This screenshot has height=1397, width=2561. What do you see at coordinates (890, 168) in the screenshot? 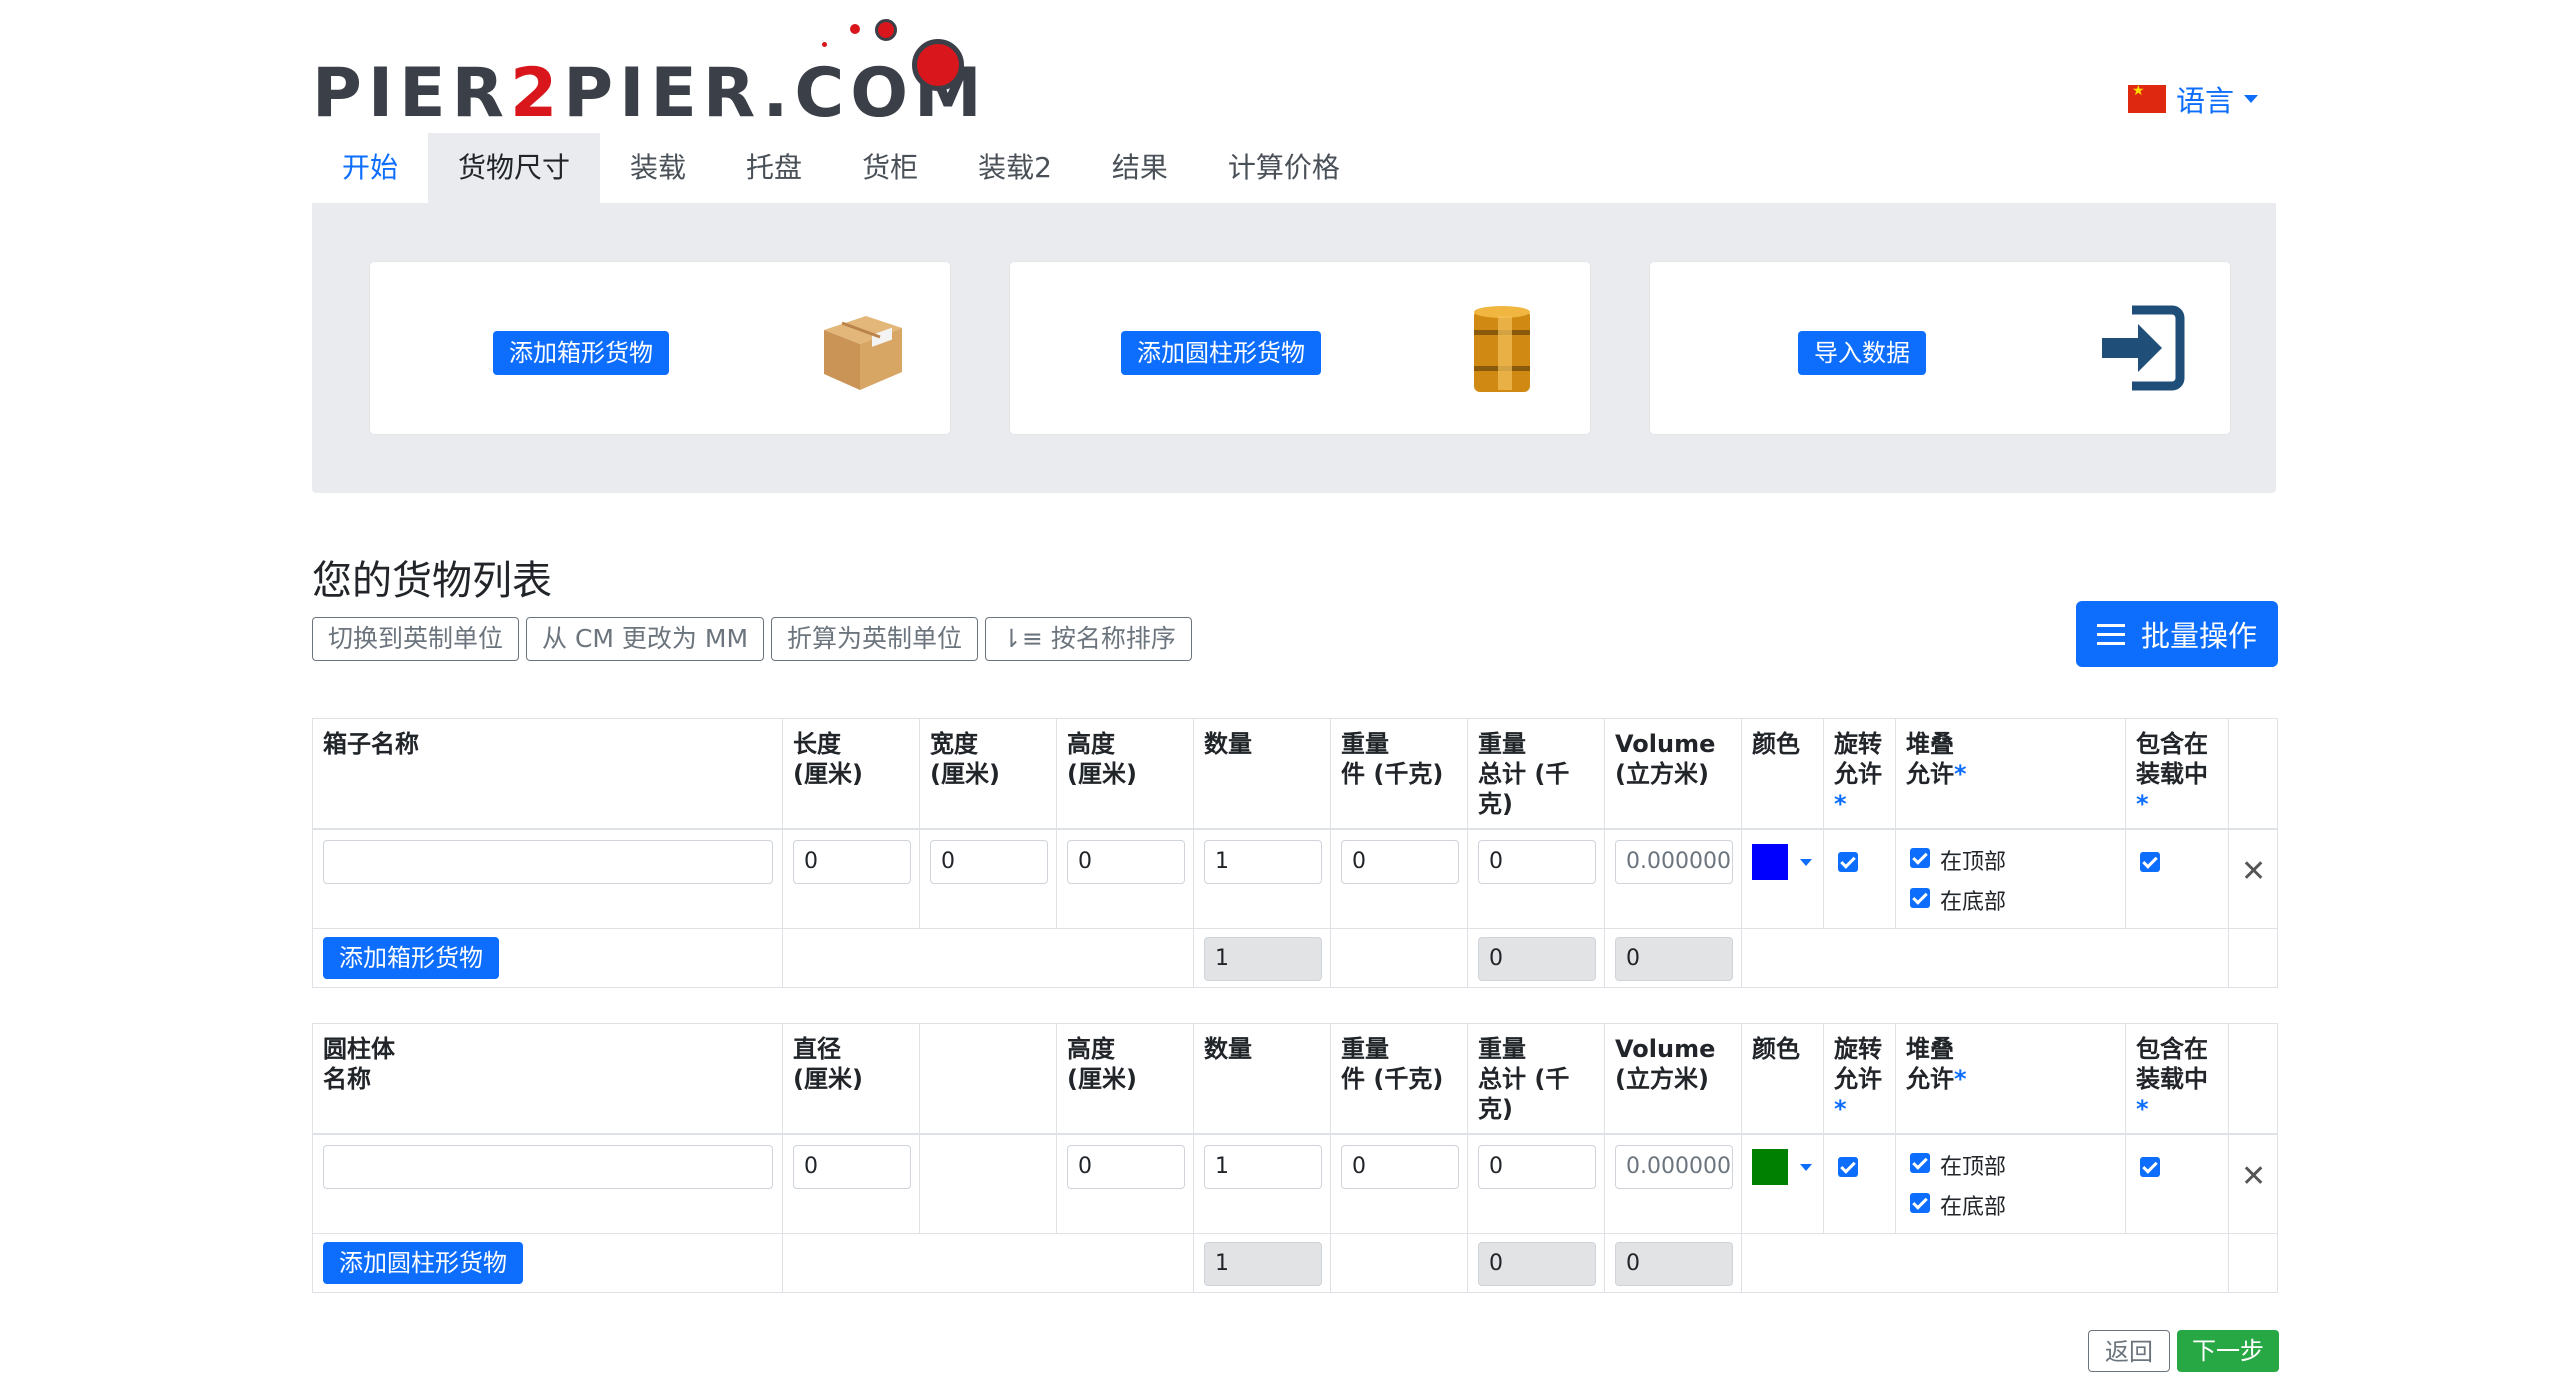
I see `tab-container: 货柜` at bounding box center [890, 168].